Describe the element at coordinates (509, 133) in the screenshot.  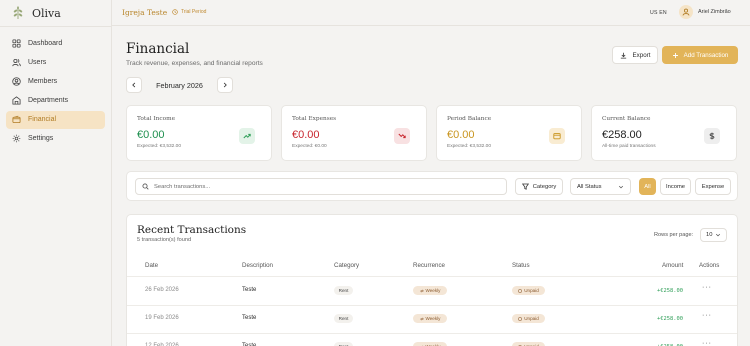
I see `period-balance-card: Period Balance €0.00 Expected: €3,532.00` at that location.